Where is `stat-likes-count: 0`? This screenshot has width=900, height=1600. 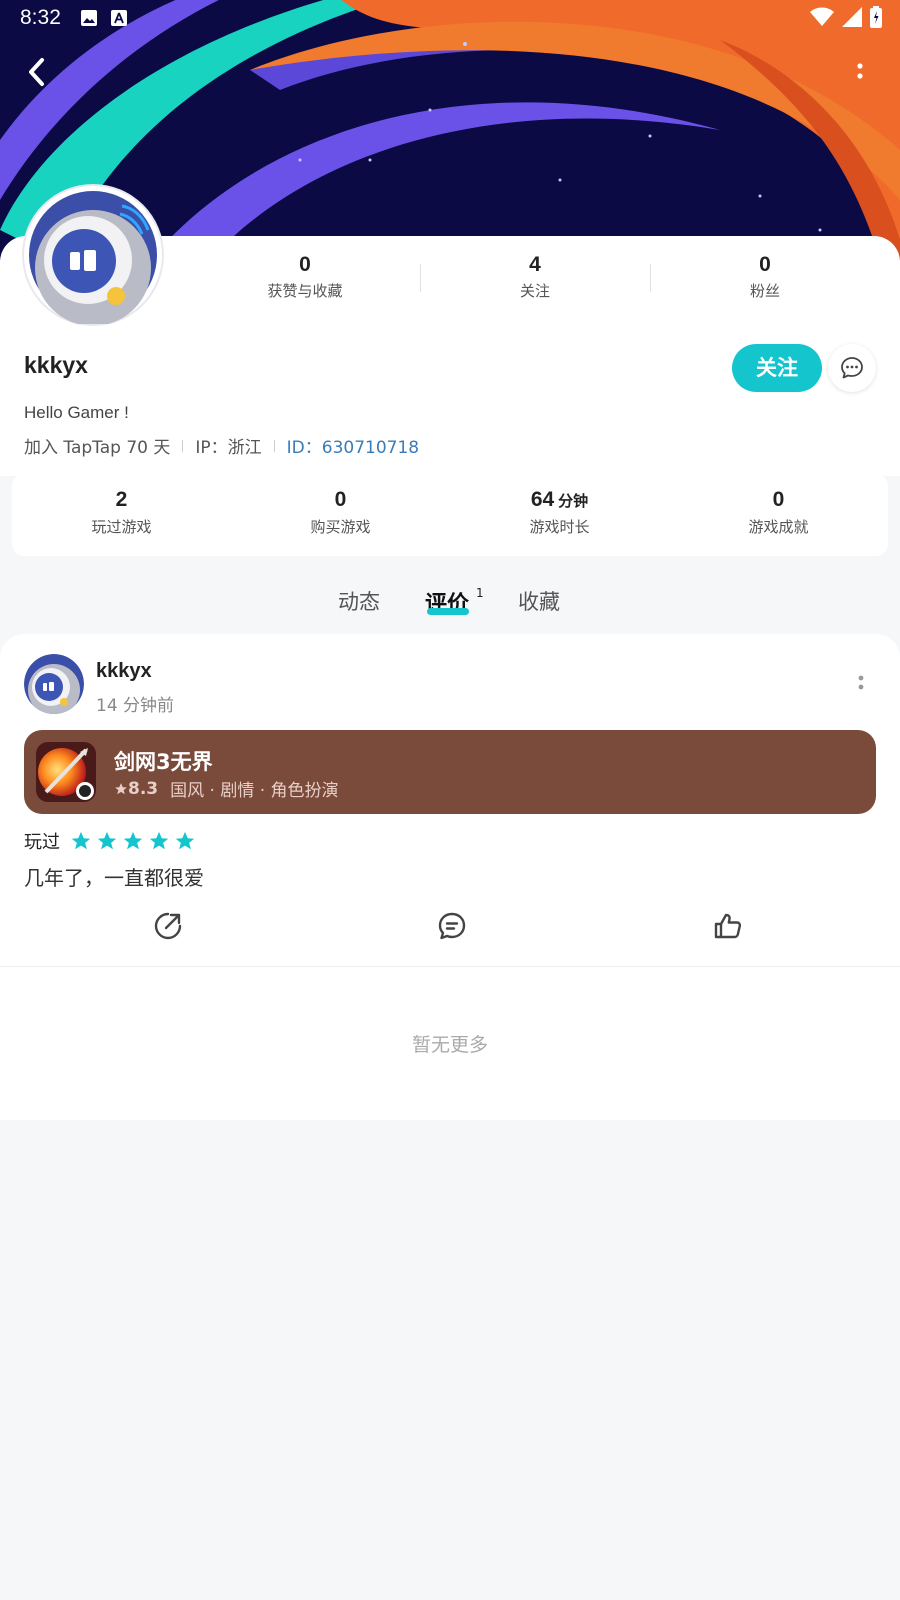 stat-likes-count: 0 is located at coordinates (305, 264).